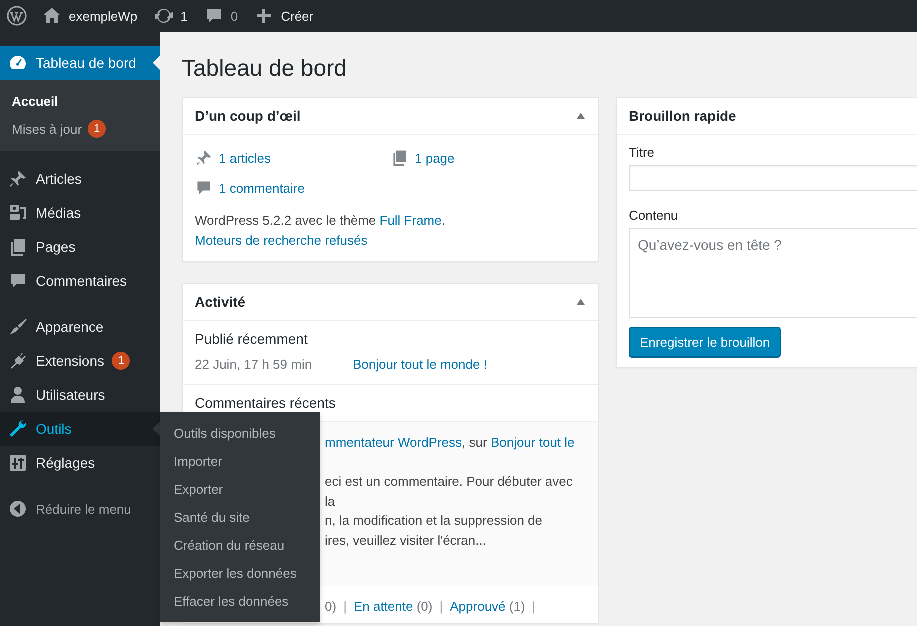  I want to click on user-icon, so click(18, 395).